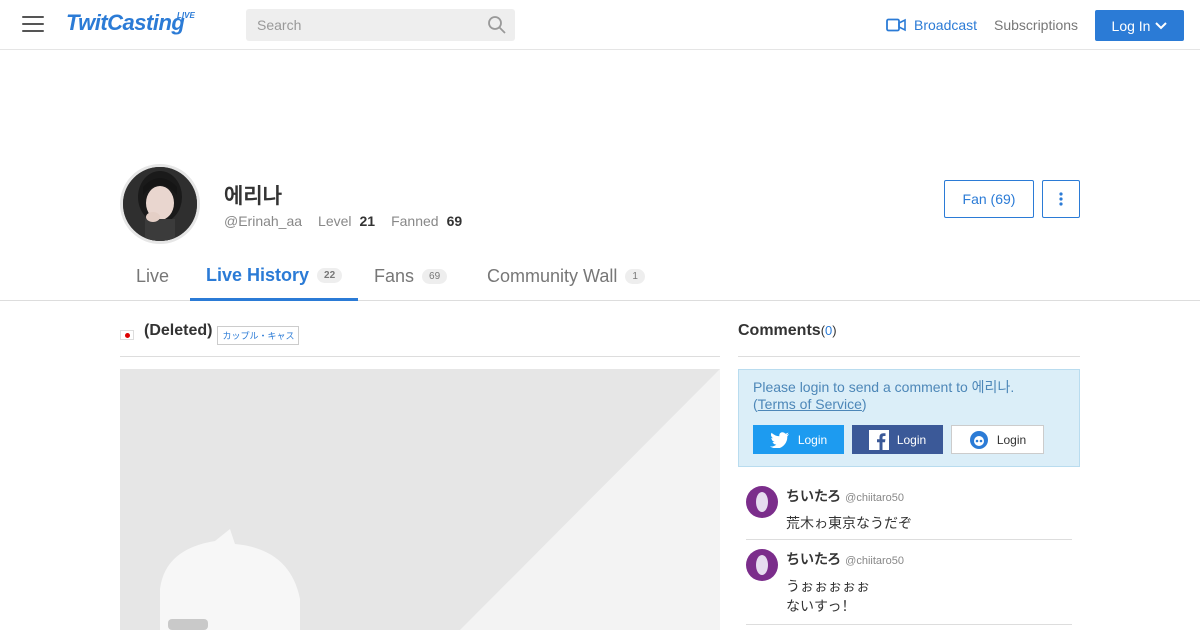 This screenshot has height=630, width=1200. Describe the element at coordinates (258, 335) in the screenshot. I see `category-tag: カップル・キャス` at that location.